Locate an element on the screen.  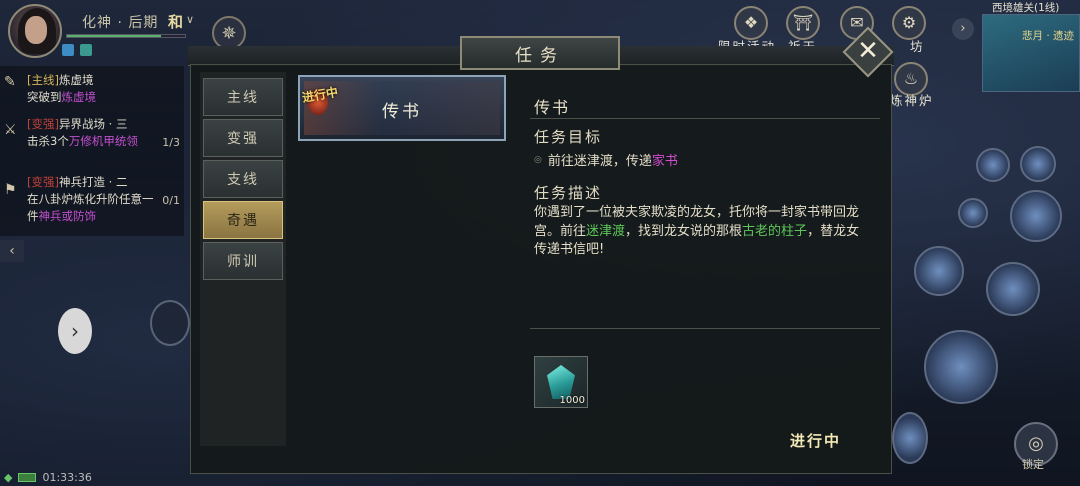
reward-quantity: 1000 is located at coordinates (572, 400).